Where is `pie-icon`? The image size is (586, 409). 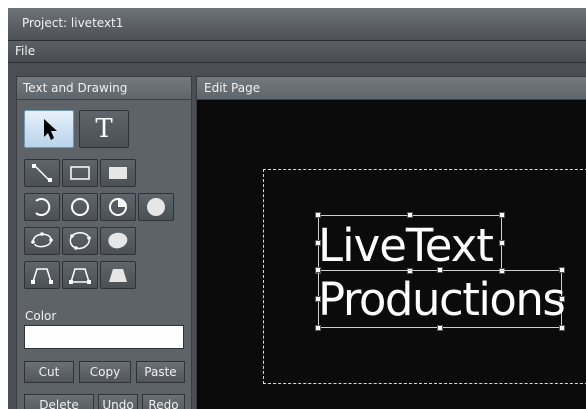
pie-icon is located at coordinates (118, 207).